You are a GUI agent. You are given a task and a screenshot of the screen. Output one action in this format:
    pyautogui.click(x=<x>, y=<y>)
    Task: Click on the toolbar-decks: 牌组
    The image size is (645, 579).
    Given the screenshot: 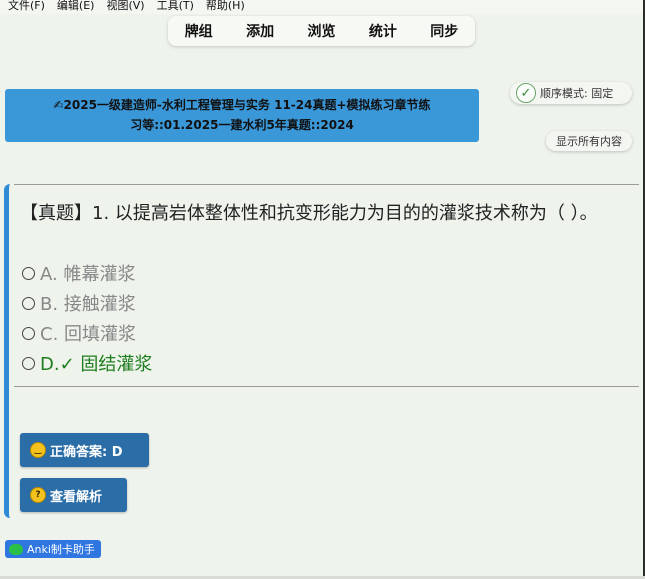 What is the action you would take?
    pyautogui.click(x=199, y=31)
    